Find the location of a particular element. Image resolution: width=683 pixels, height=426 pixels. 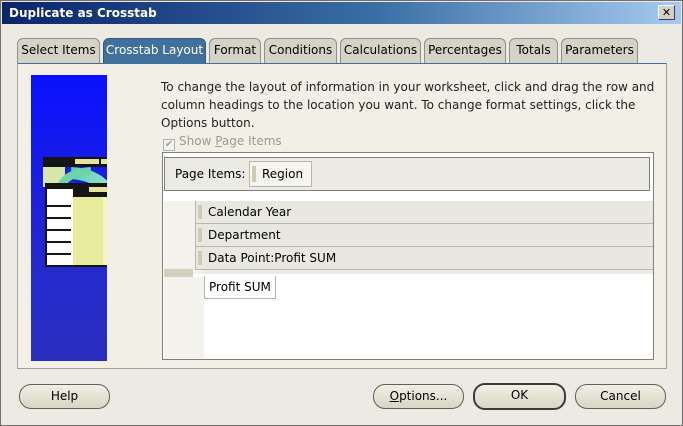

cancel-button: Cancel is located at coordinates (620, 396).